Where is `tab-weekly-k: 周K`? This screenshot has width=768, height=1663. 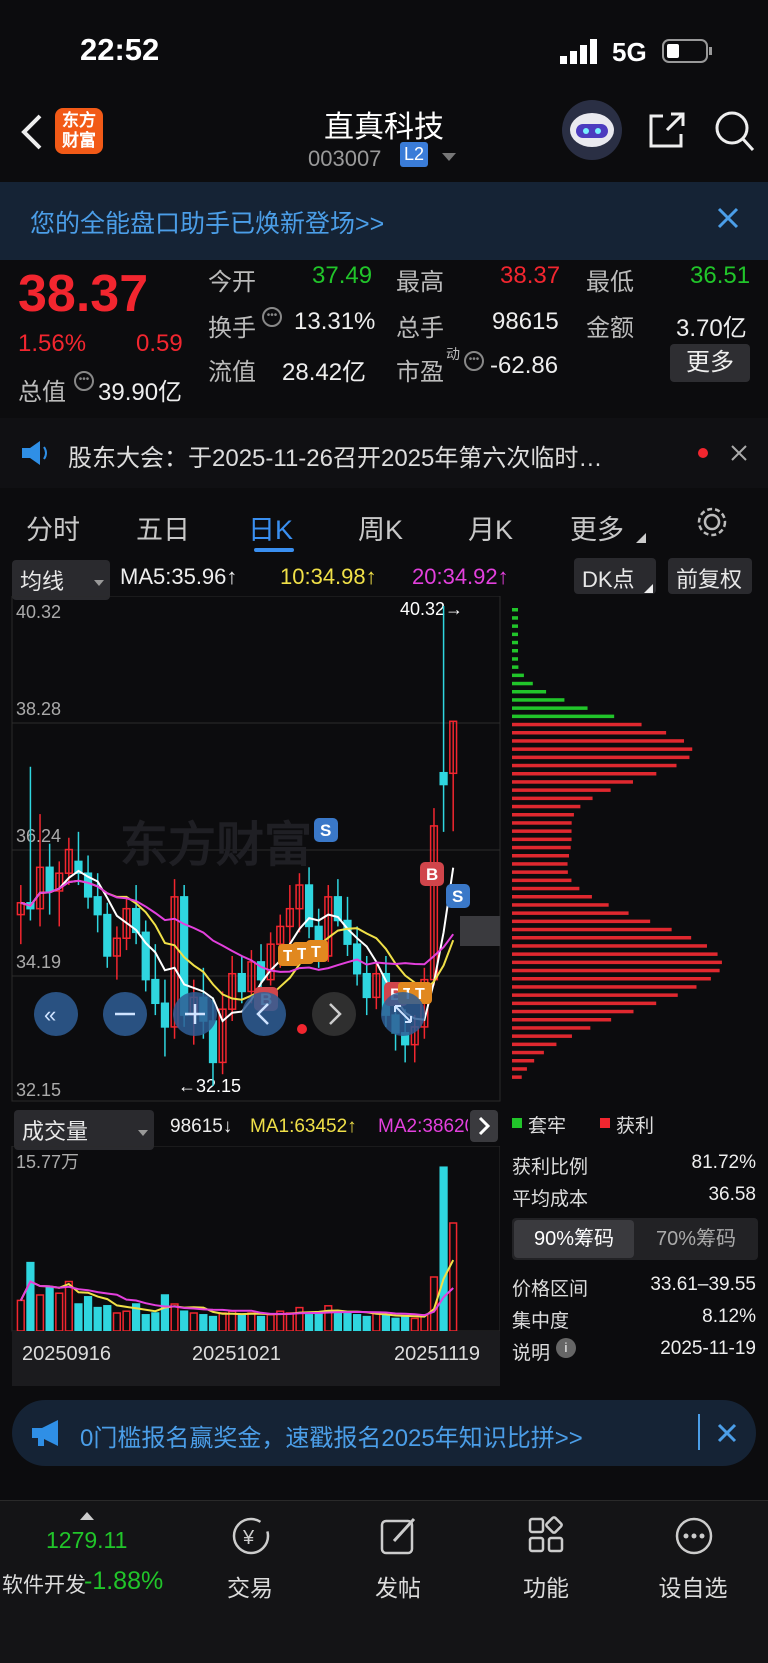
tab-weekly-k: 周K is located at coordinates (380, 527).